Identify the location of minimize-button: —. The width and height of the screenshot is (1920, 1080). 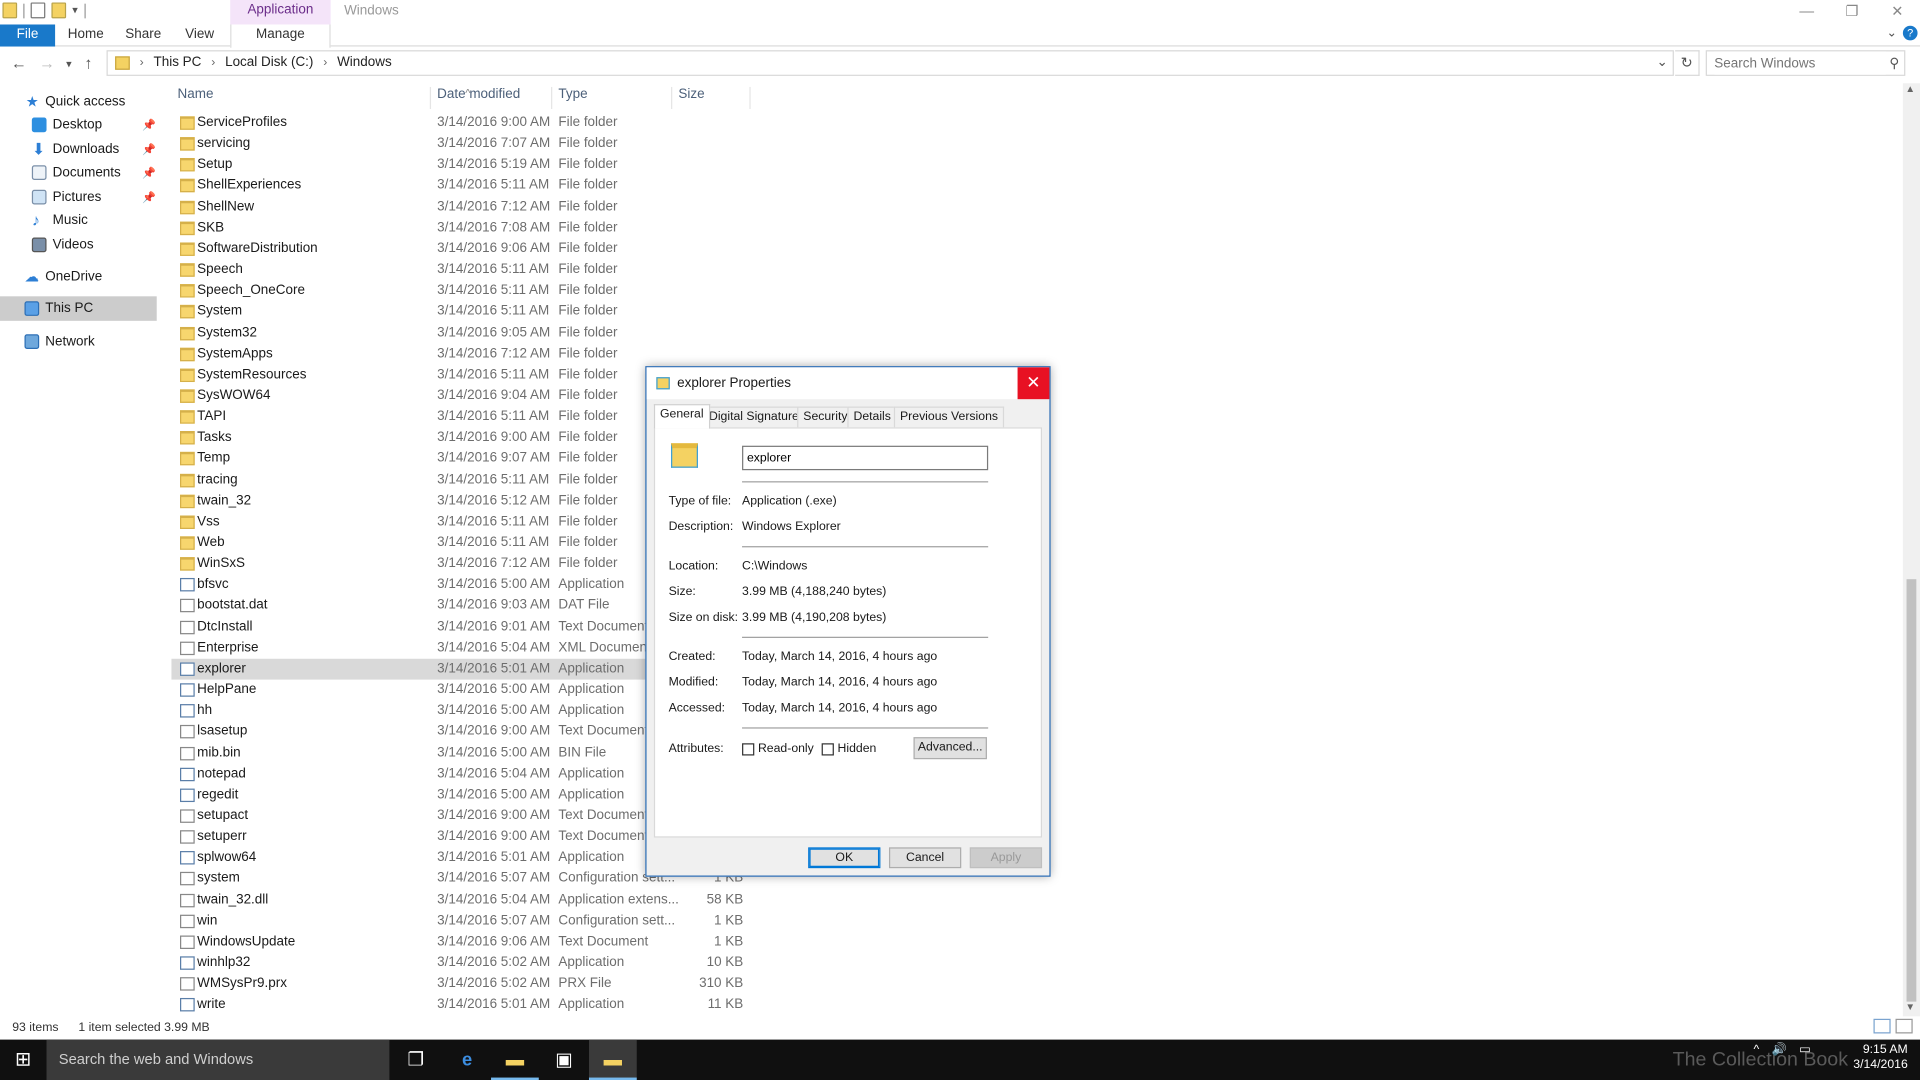
(1806, 12).